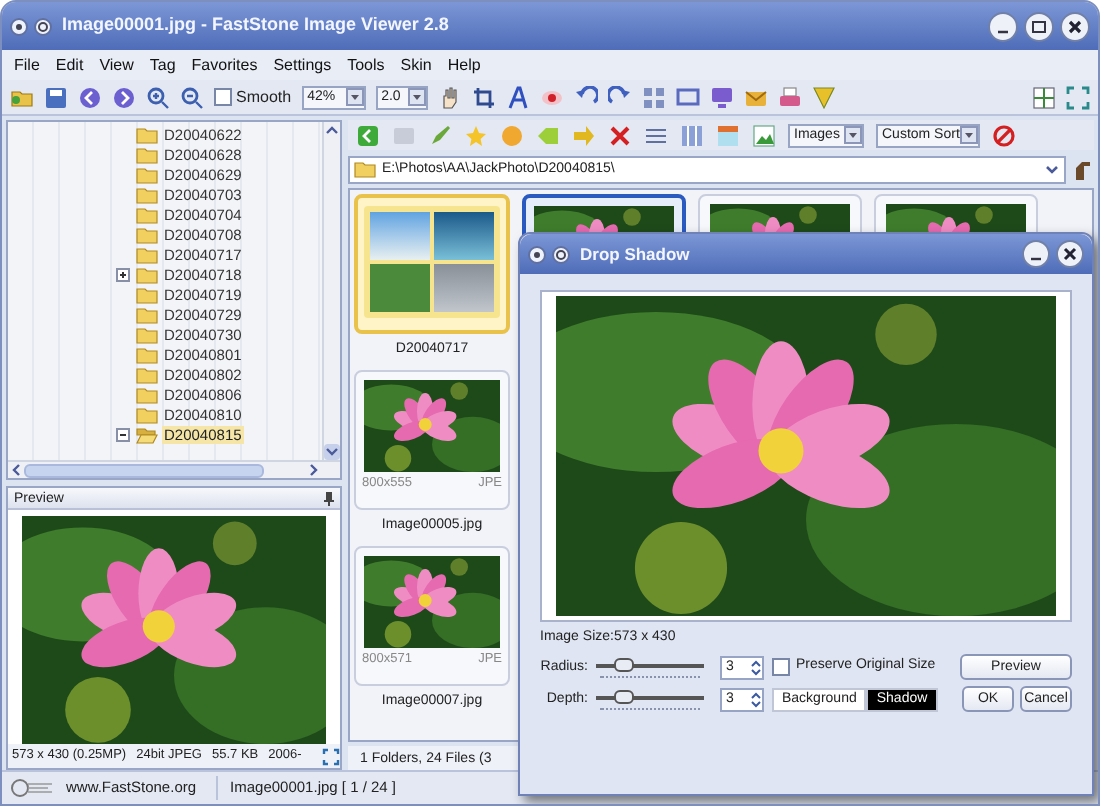 This screenshot has height=806, width=1100. Describe the element at coordinates (687, 97) in the screenshot. I see `frame-icon` at that location.